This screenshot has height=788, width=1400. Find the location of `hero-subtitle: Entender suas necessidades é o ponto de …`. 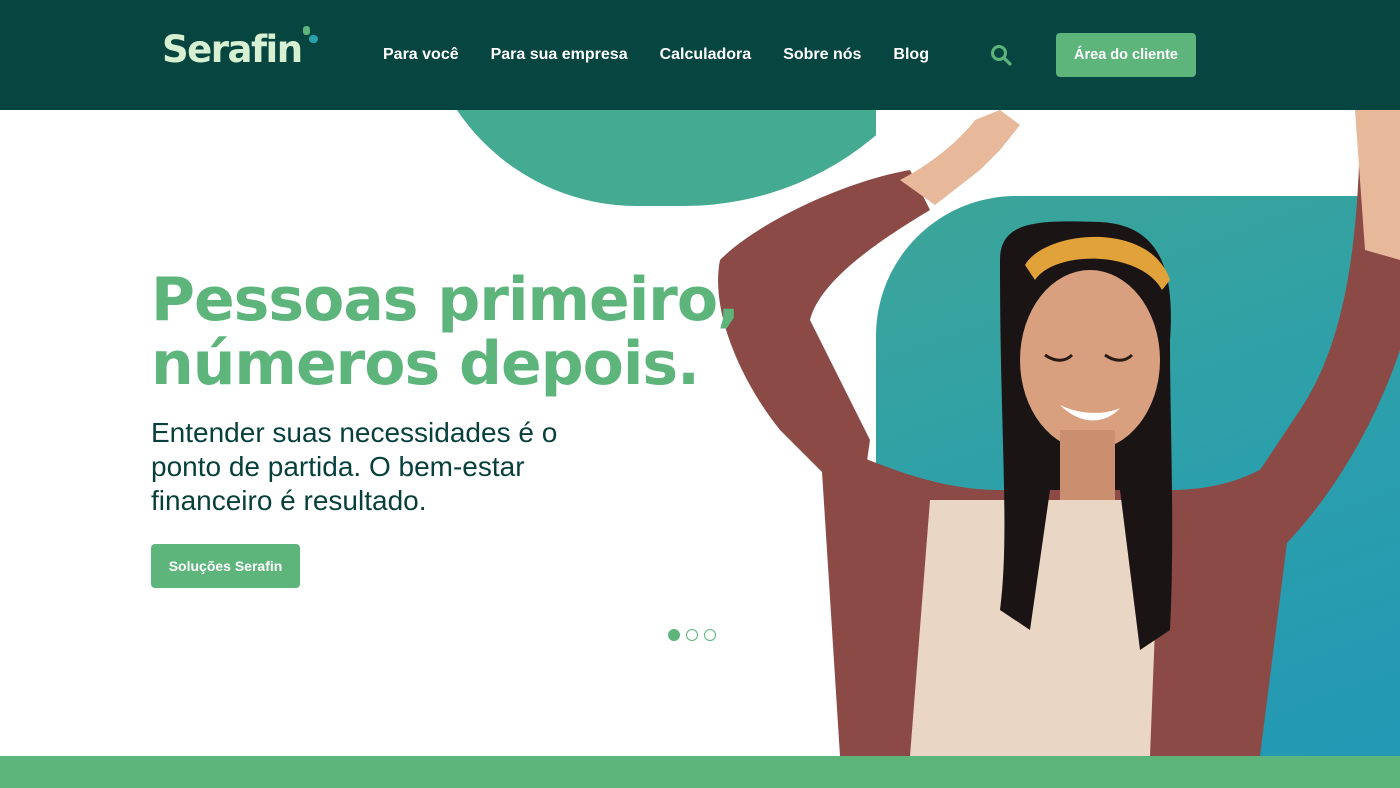

hero-subtitle: Entender suas necessidades é o ponto de … is located at coordinates (354, 466).